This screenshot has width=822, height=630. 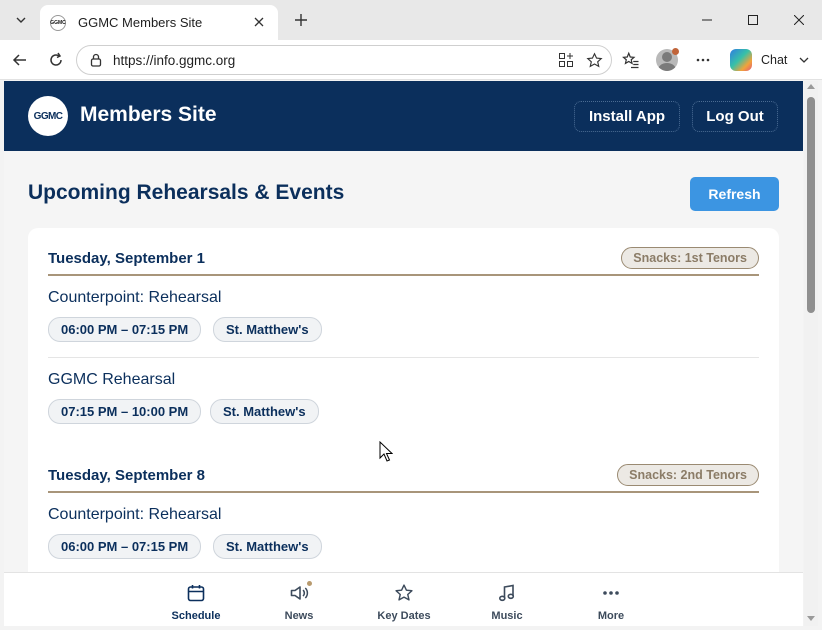 I want to click on new-tab-button, so click(x=301, y=20).